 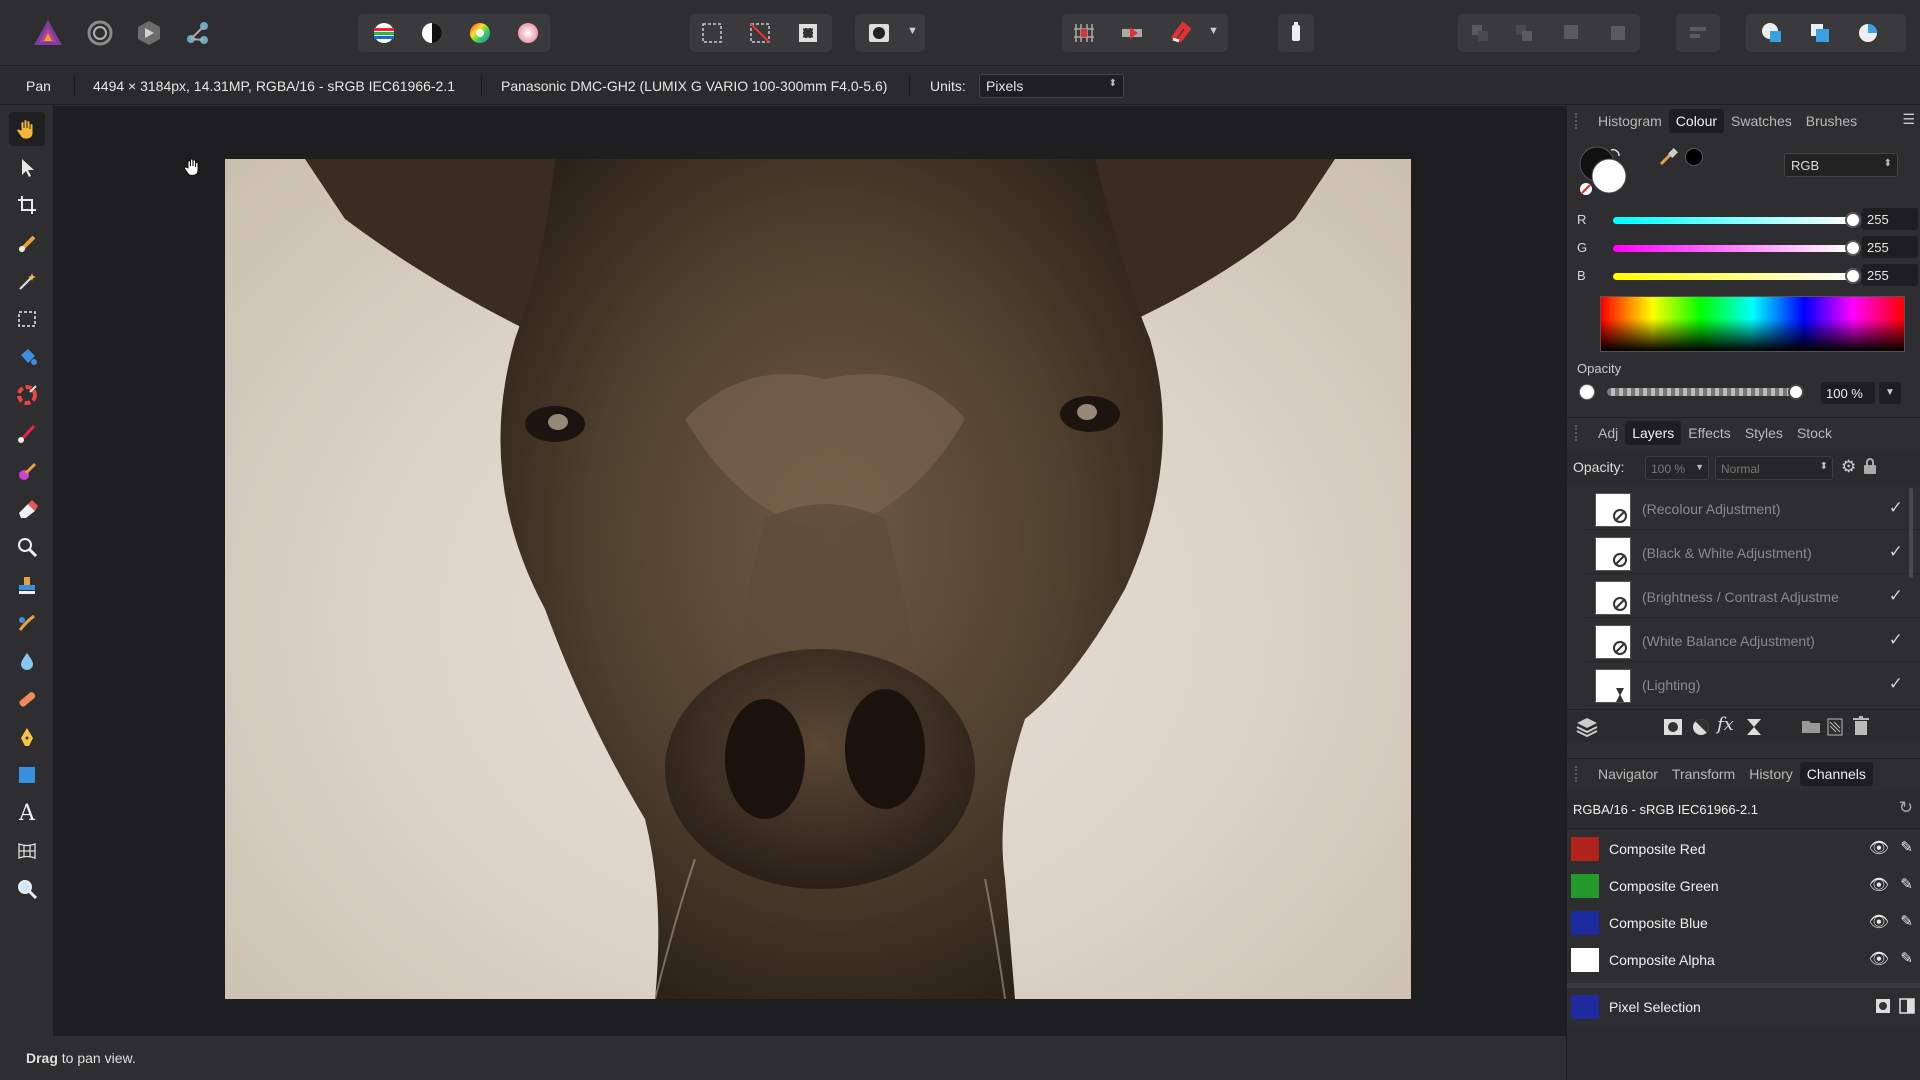 I want to click on opacity-slider-track, so click(x=1701, y=392).